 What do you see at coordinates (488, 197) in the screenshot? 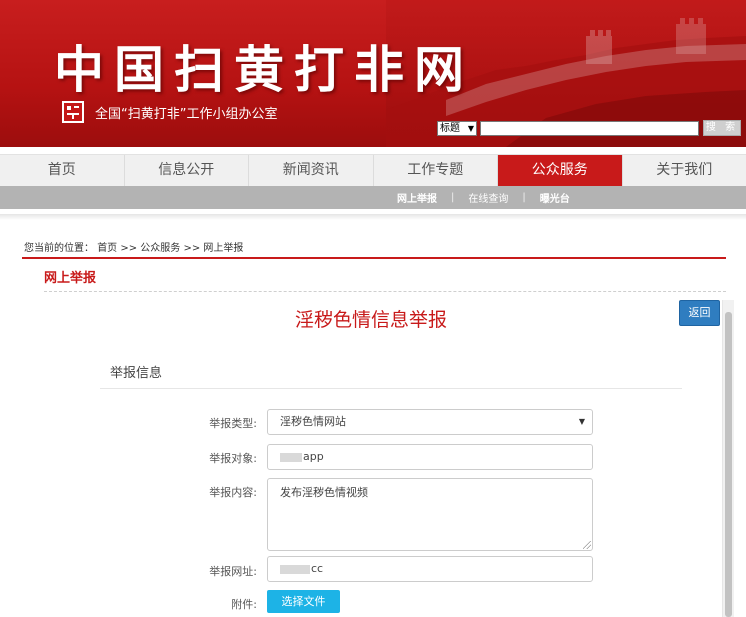
I see `subnav-item-online-query: 在线查询` at bounding box center [488, 197].